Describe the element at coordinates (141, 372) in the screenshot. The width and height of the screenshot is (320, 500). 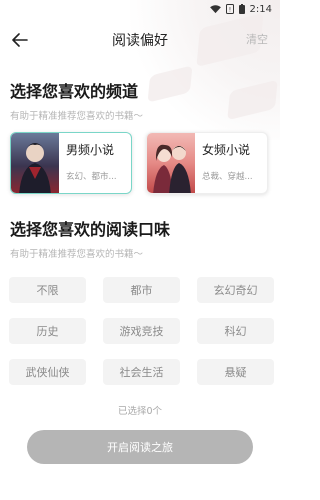
I see `tag-social-life: 社会生活` at that location.